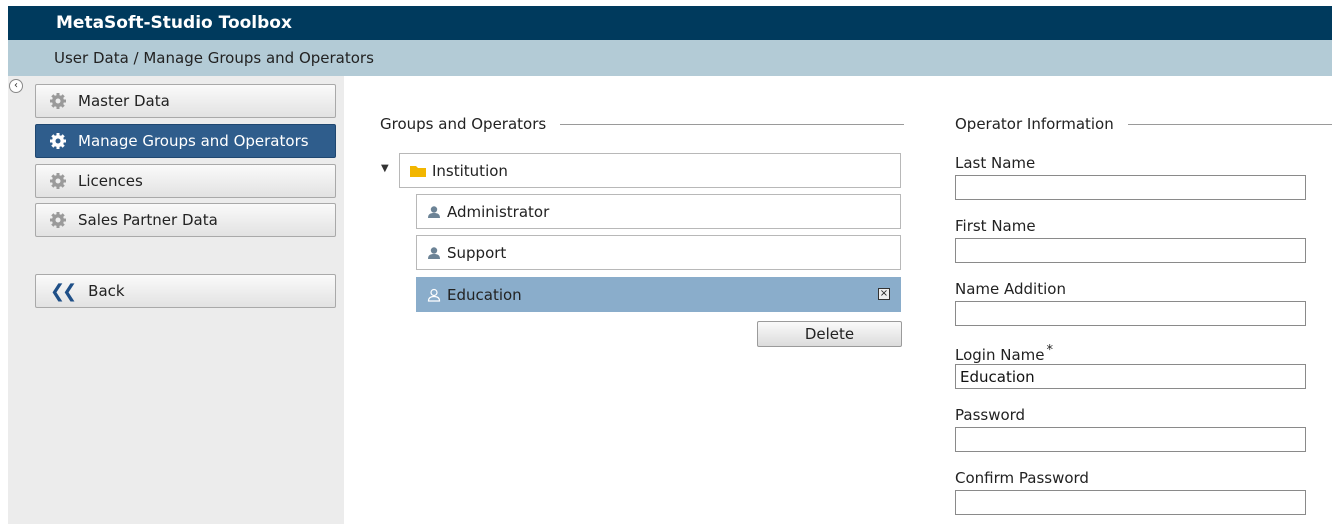 This screenshot has height=524, width=1332. I want to click on collapse-sidebar-icon: ‹, so click(16, 86).